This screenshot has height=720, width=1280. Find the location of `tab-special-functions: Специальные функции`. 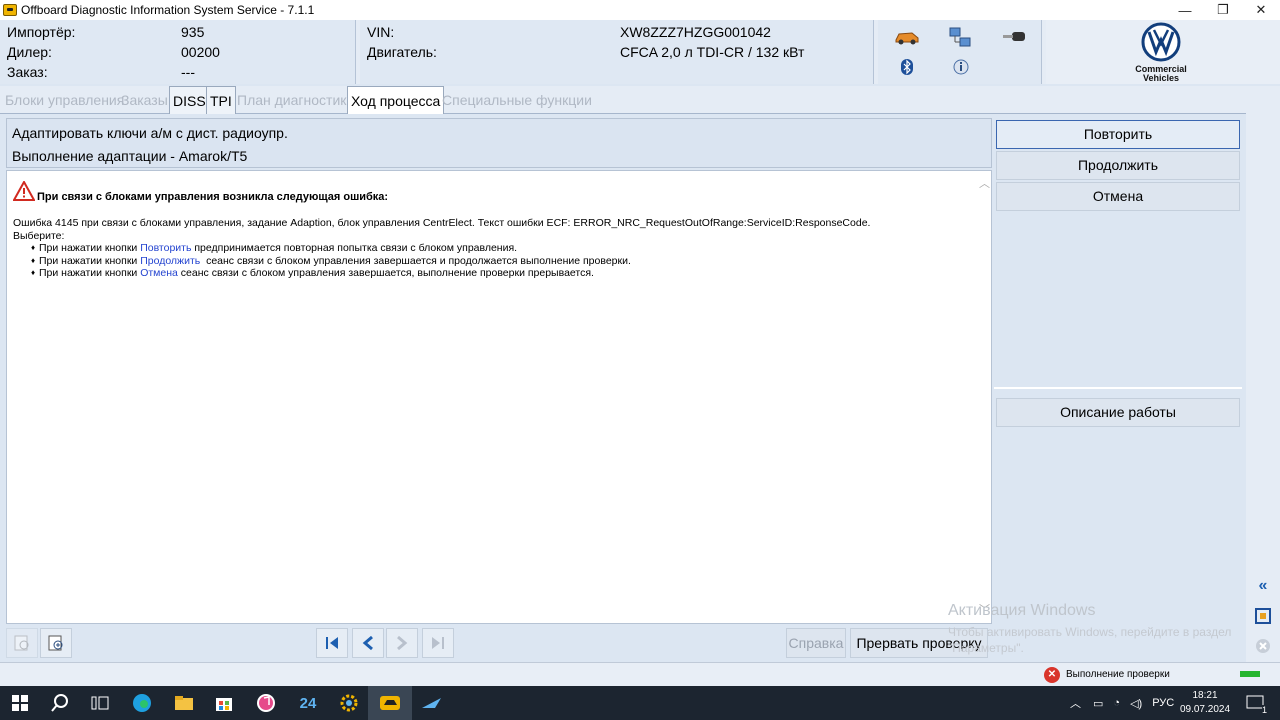

tab-special-functions: Специальные функции is located at coordinates (517, 100).